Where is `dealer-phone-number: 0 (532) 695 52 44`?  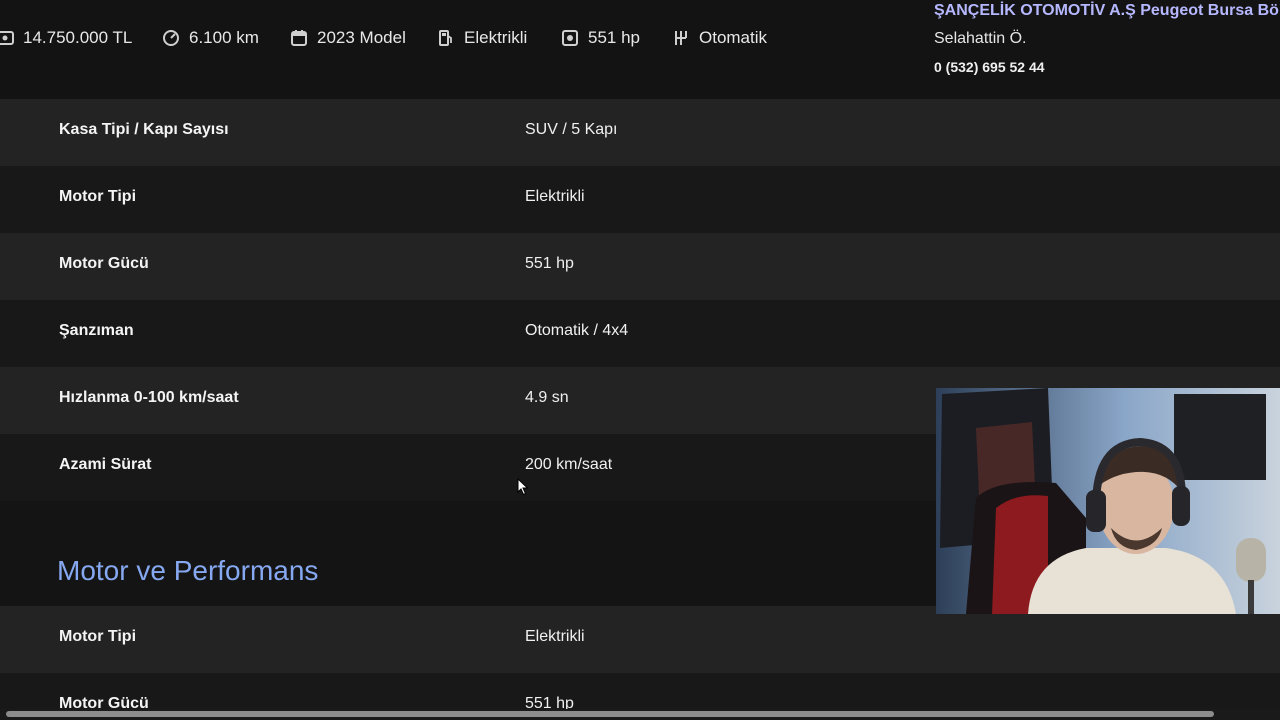 dealer-phone-number: 0 (532) 695 52 44 is located at coordinates (989, 67).